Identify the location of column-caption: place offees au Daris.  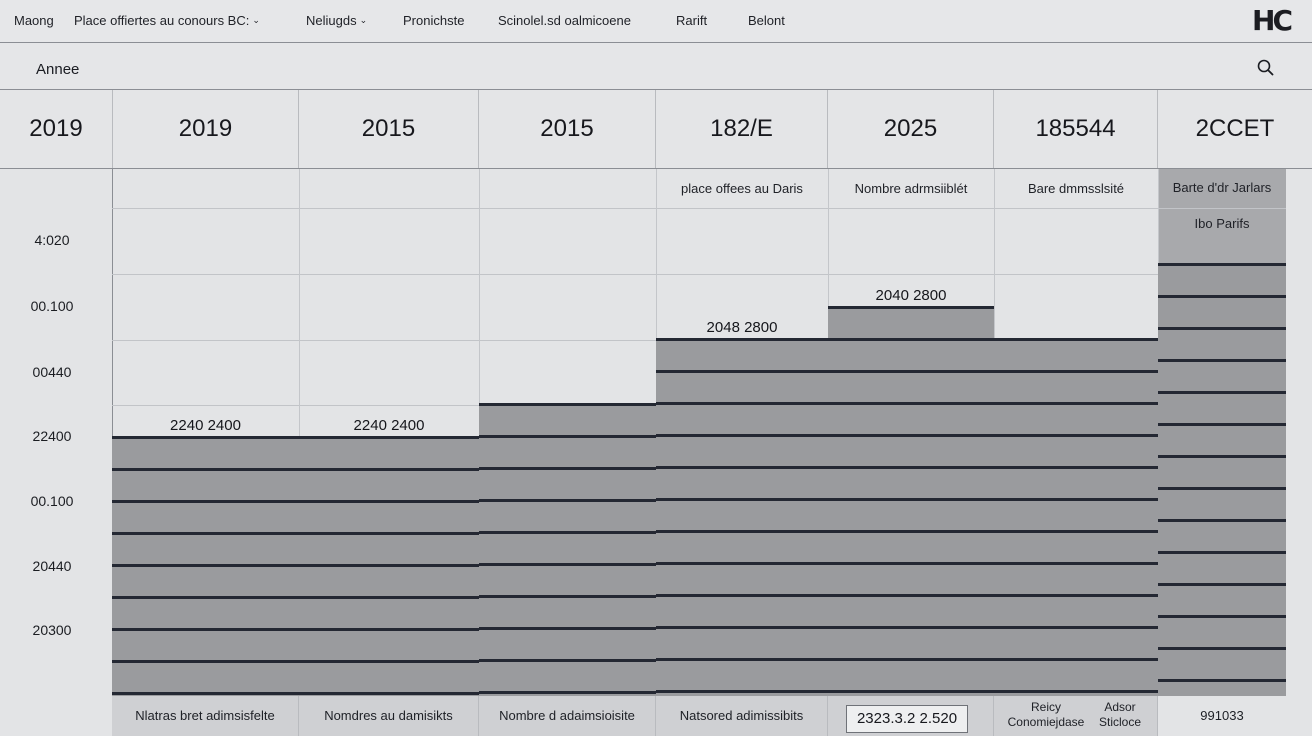
(742, 188).